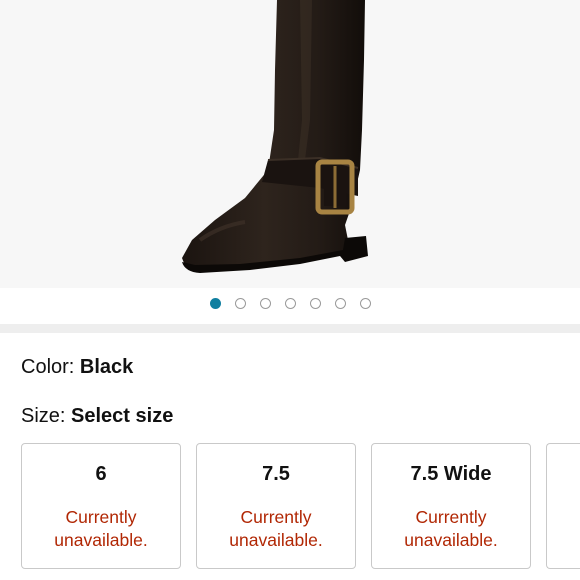  I want to click on size-option-6: 6 Currently unavailable., so click(101, 506).